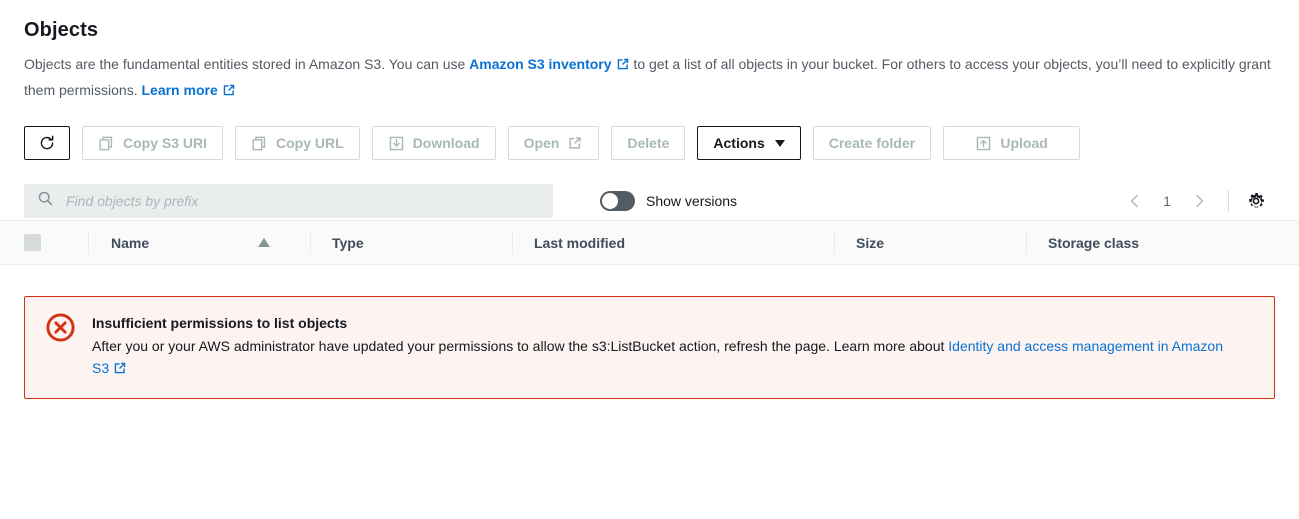  I want to click on pagination: 1, so click(1196, 201).